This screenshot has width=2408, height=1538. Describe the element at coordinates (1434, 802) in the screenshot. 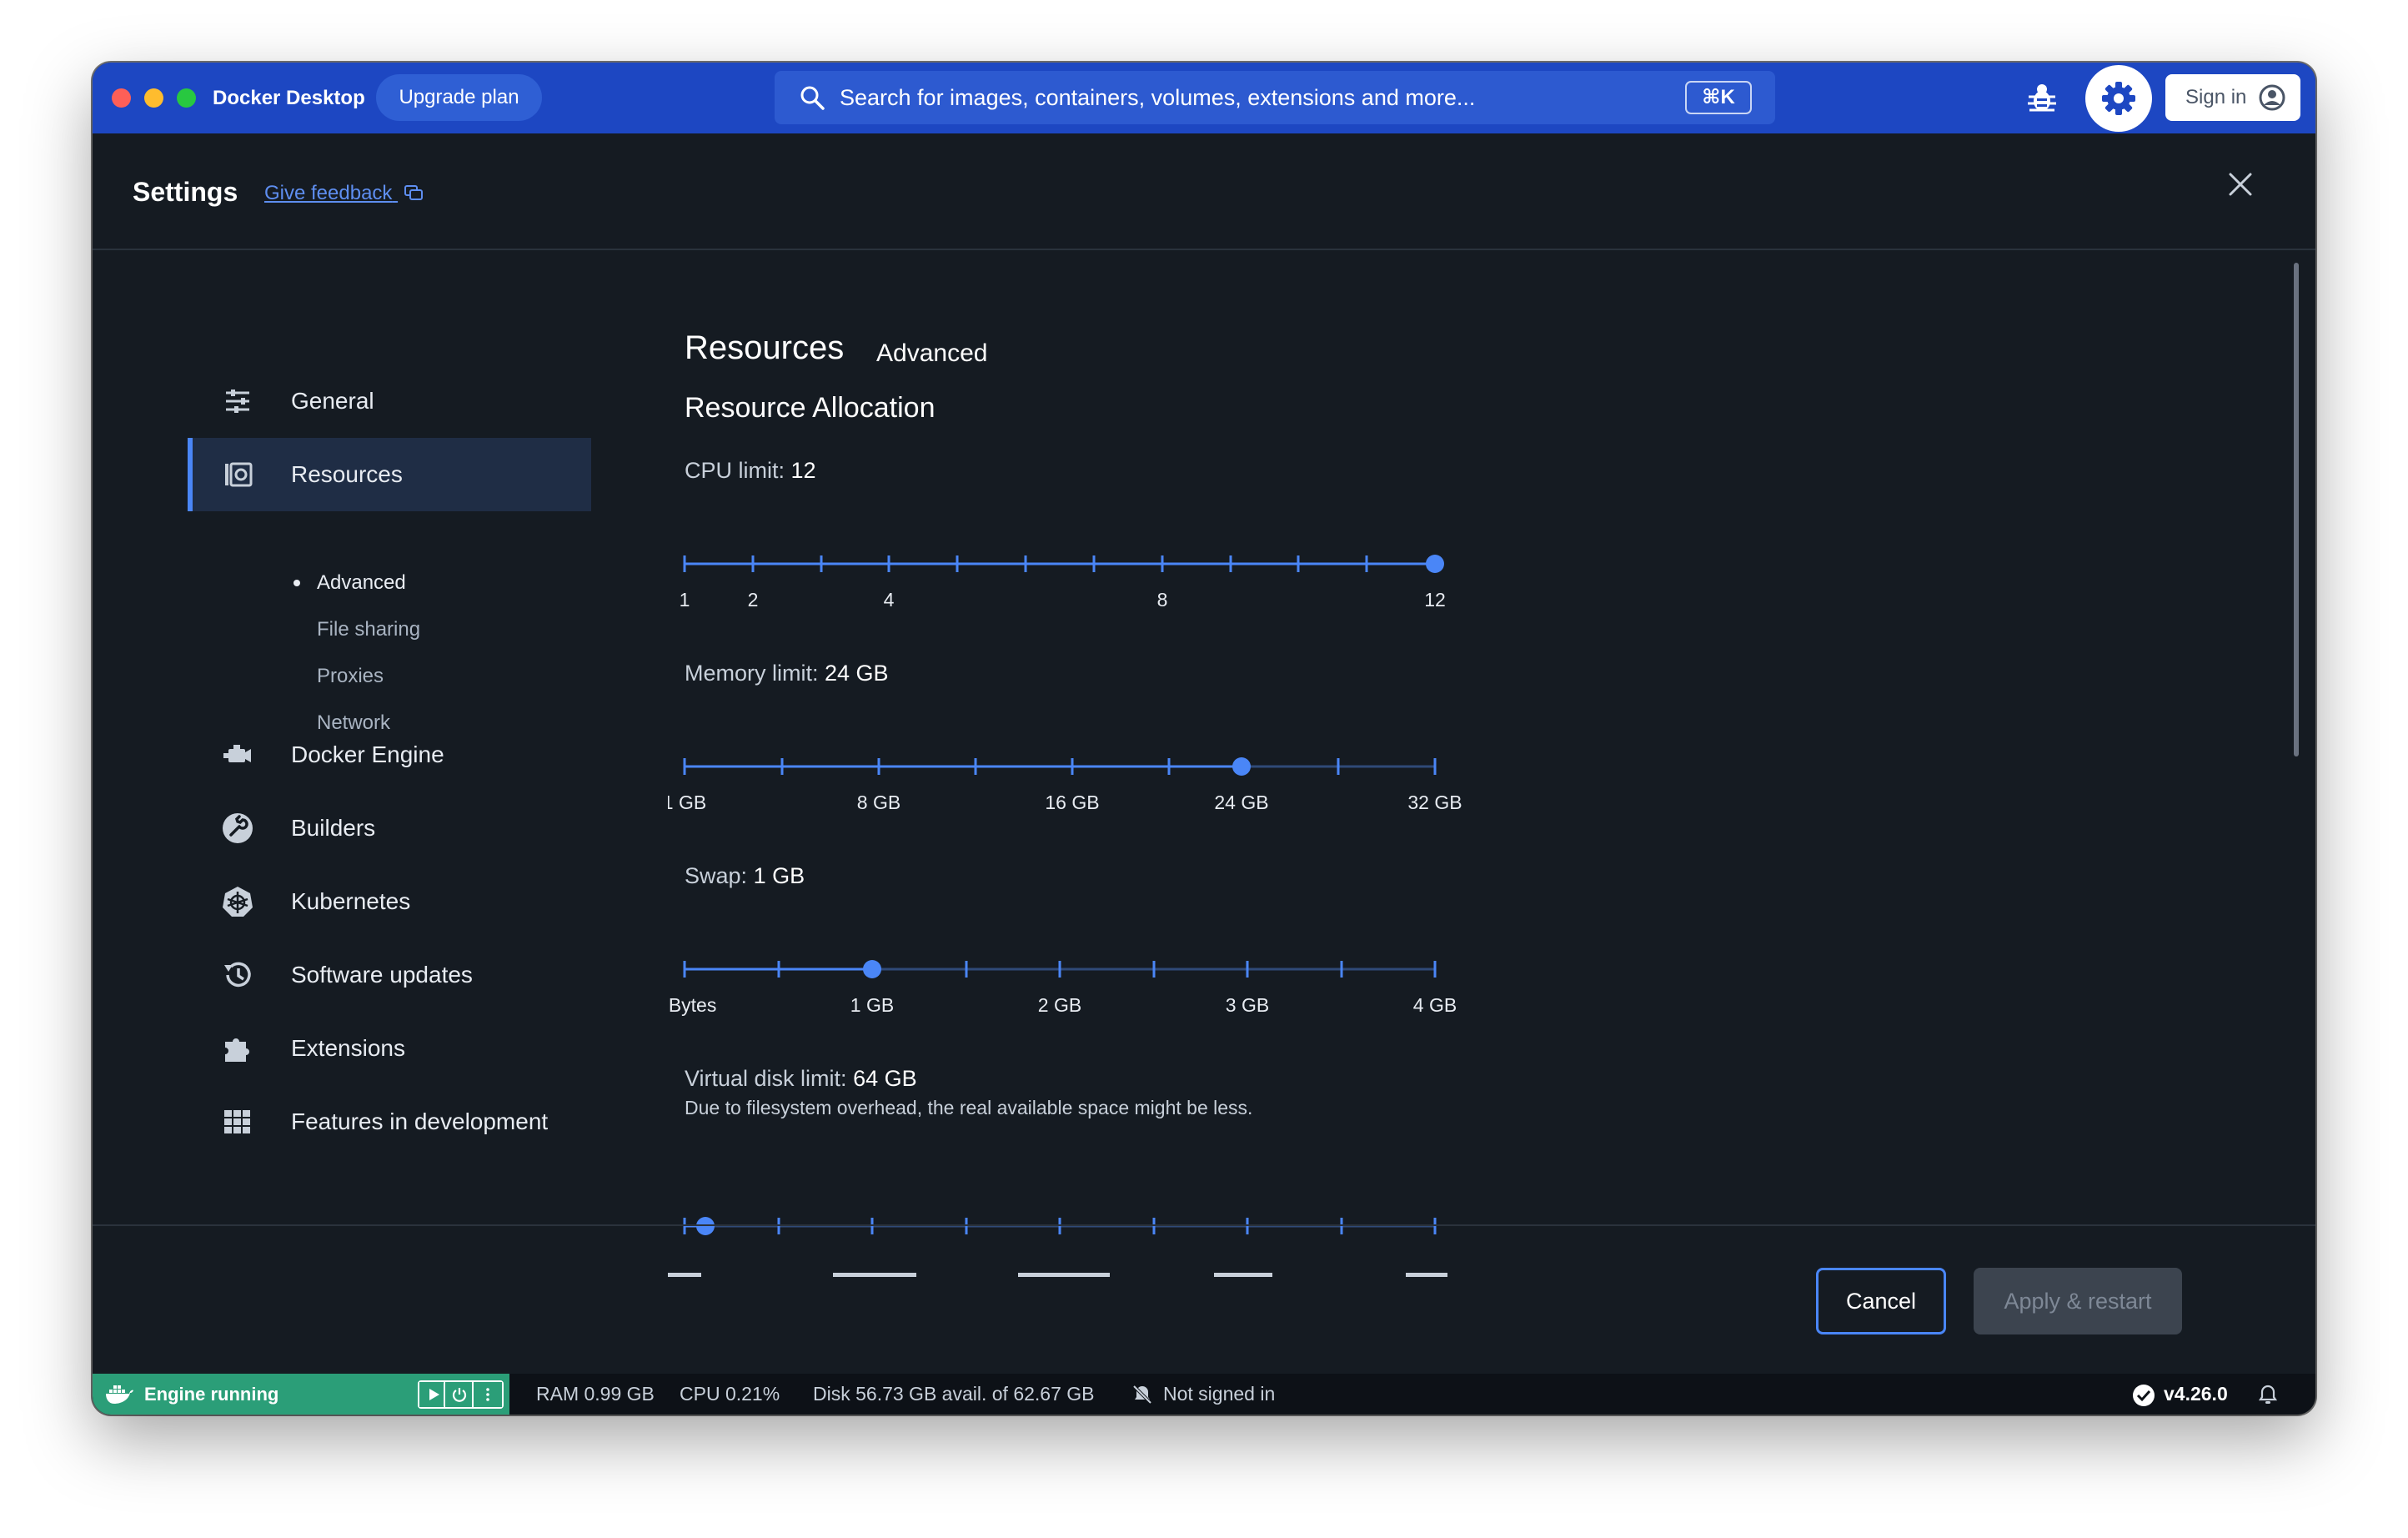

I see `memory-tick-label: 32 GB` at that location.